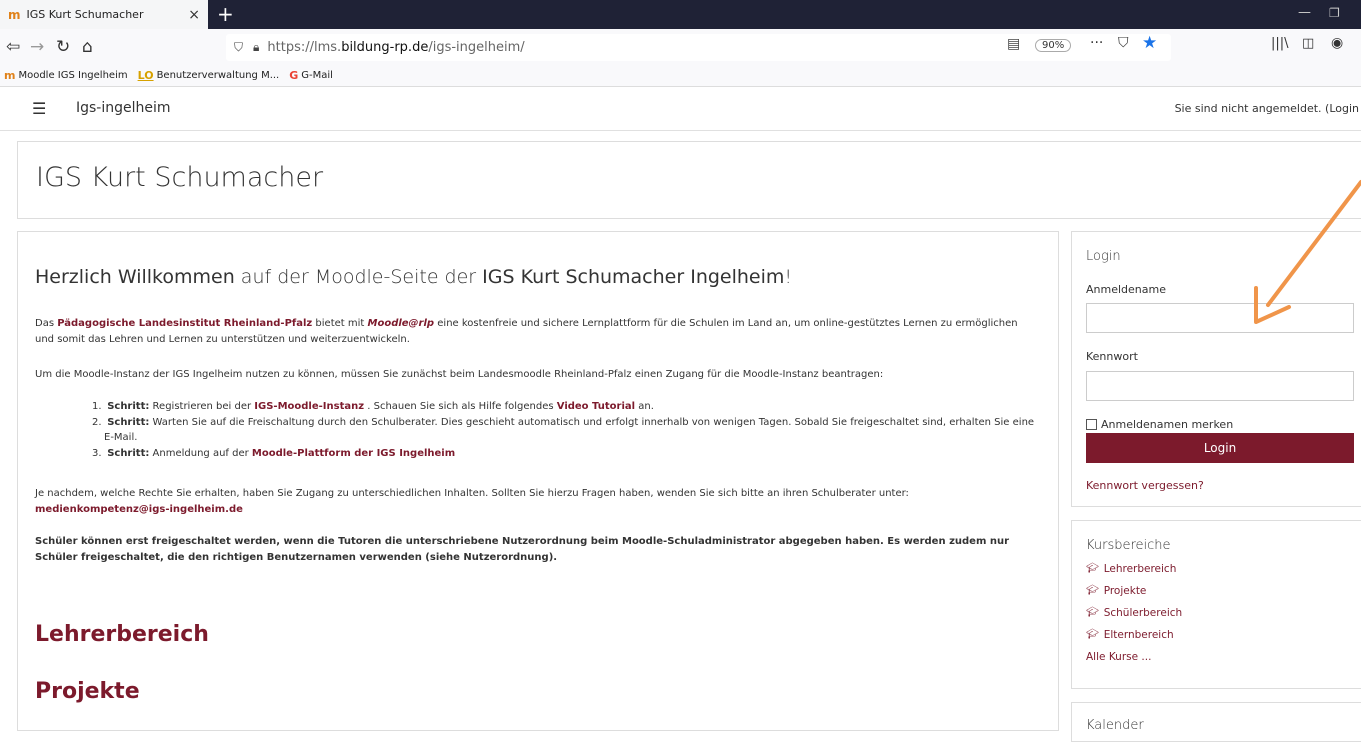 The image size is (1361, 742). Describe the element at coordinates (304, 47) in the screenshot. I see `url-prefix: https://lms.` at that location.